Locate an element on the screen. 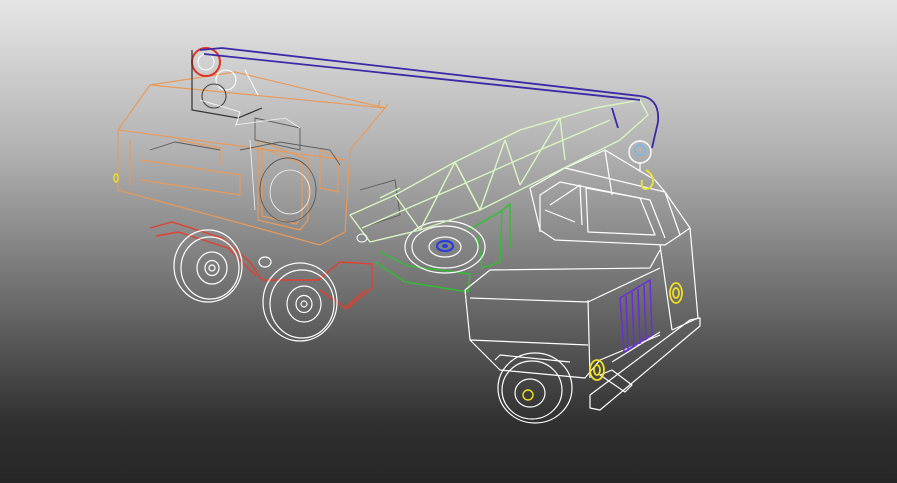 The height and width of the screenshot is (483, 897). rear-light is located at coordinates (116, 178).